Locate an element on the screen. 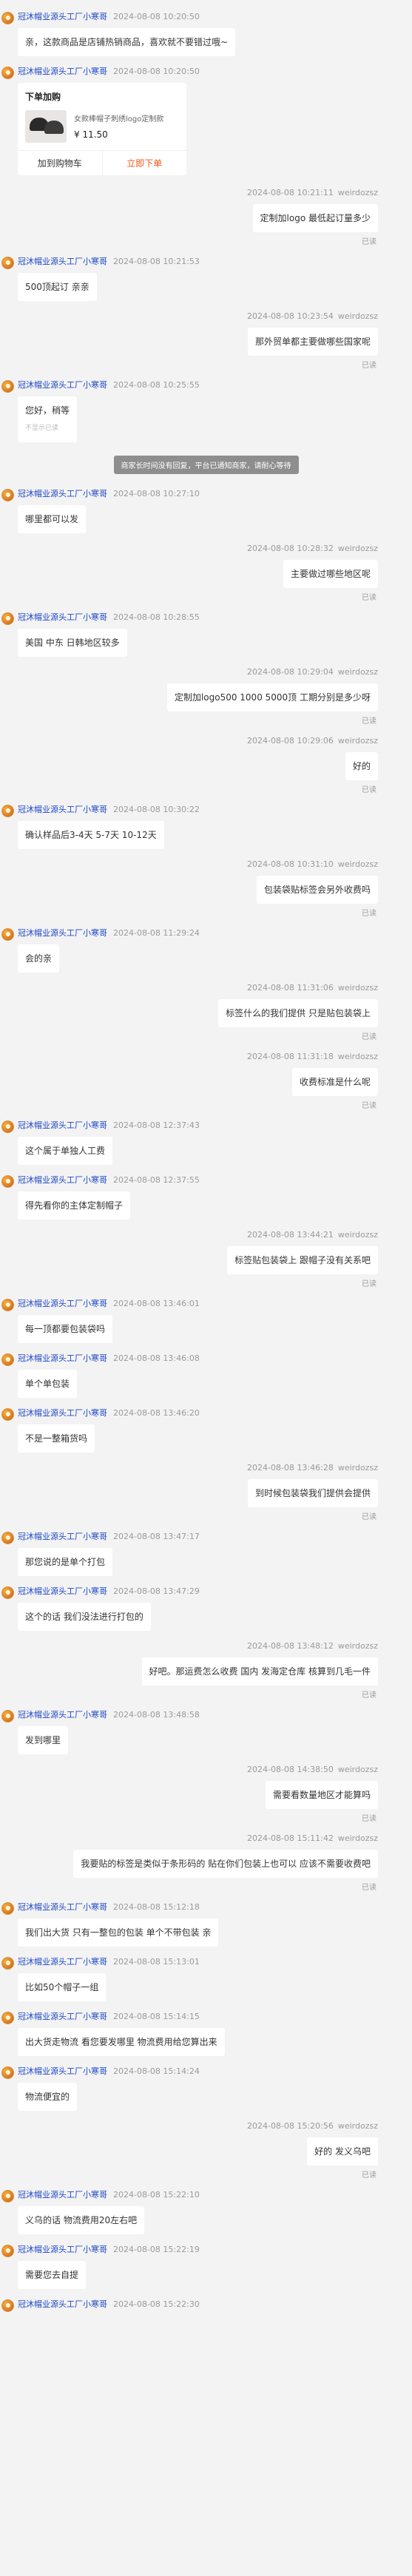 This screenshot has height=2576, width=412. message-time: 2024-08-08 15:11:42 is located at coordinates (290, 1838).